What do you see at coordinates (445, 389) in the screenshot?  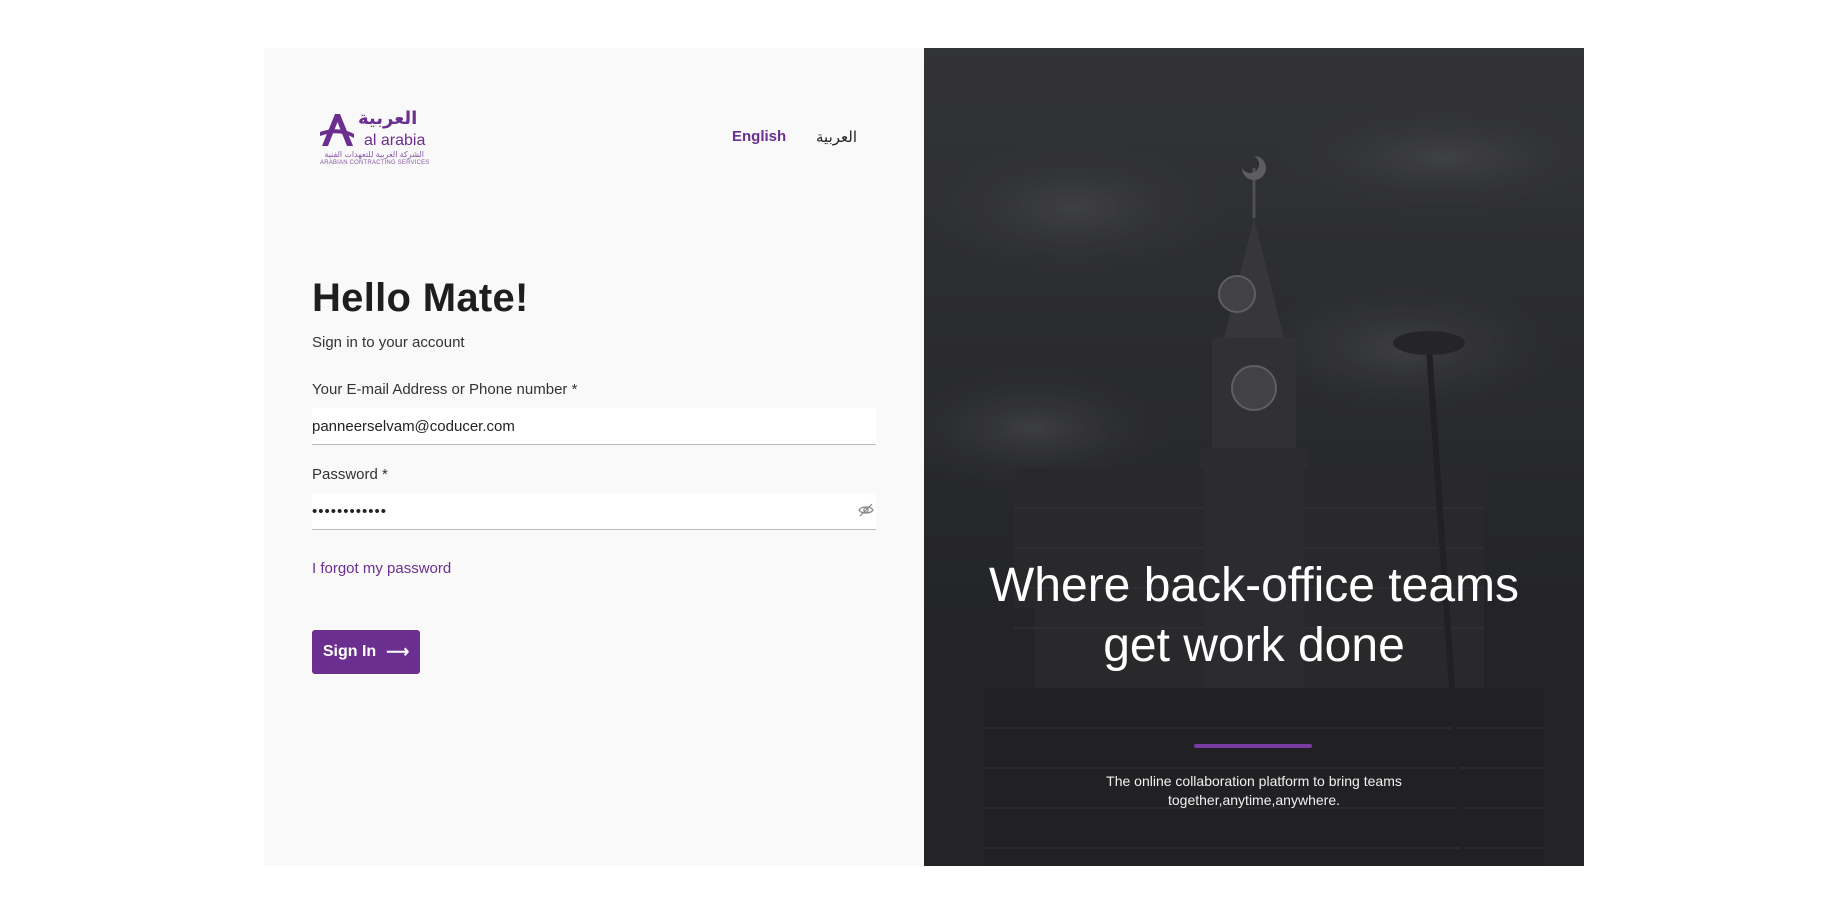 I see `email-label: Your E-mail Address or Phone number *` at bounding box center [445, 389].